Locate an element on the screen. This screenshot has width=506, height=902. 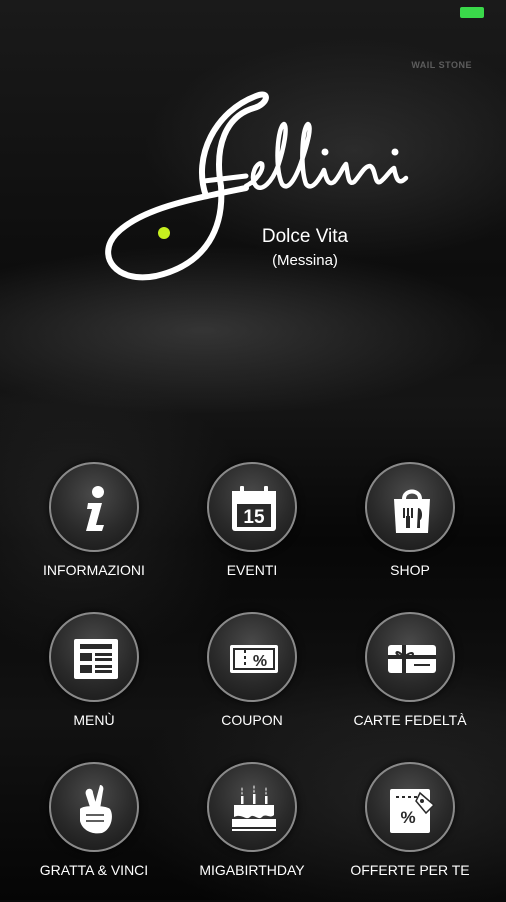
menu-label: COUPON is located at coordinates (252, 720).